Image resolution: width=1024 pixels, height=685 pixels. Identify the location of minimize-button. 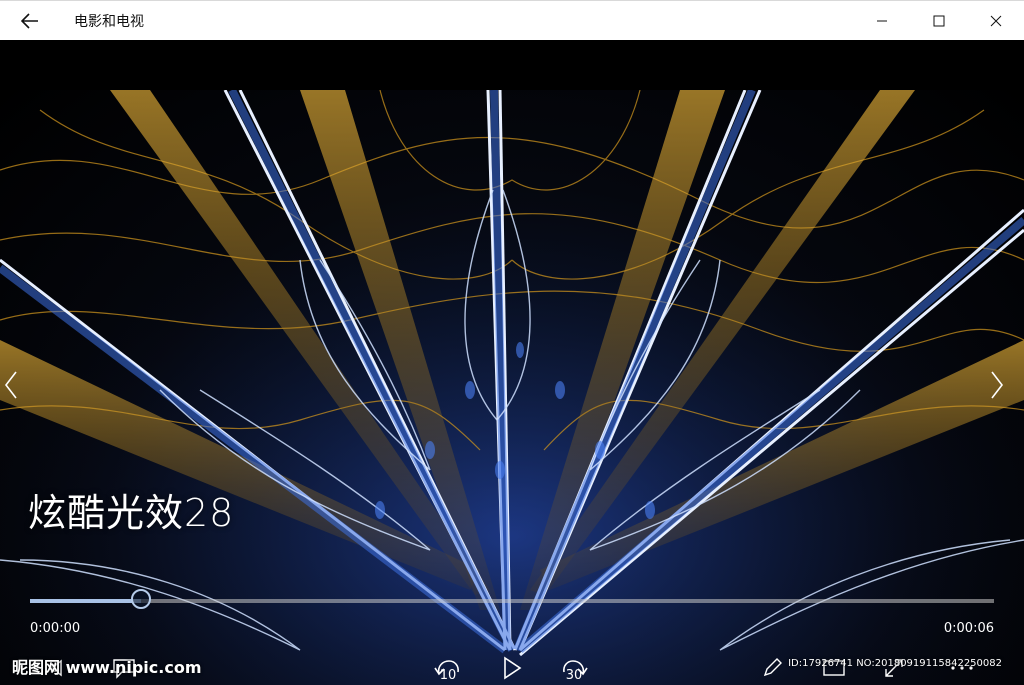
(881, 21).